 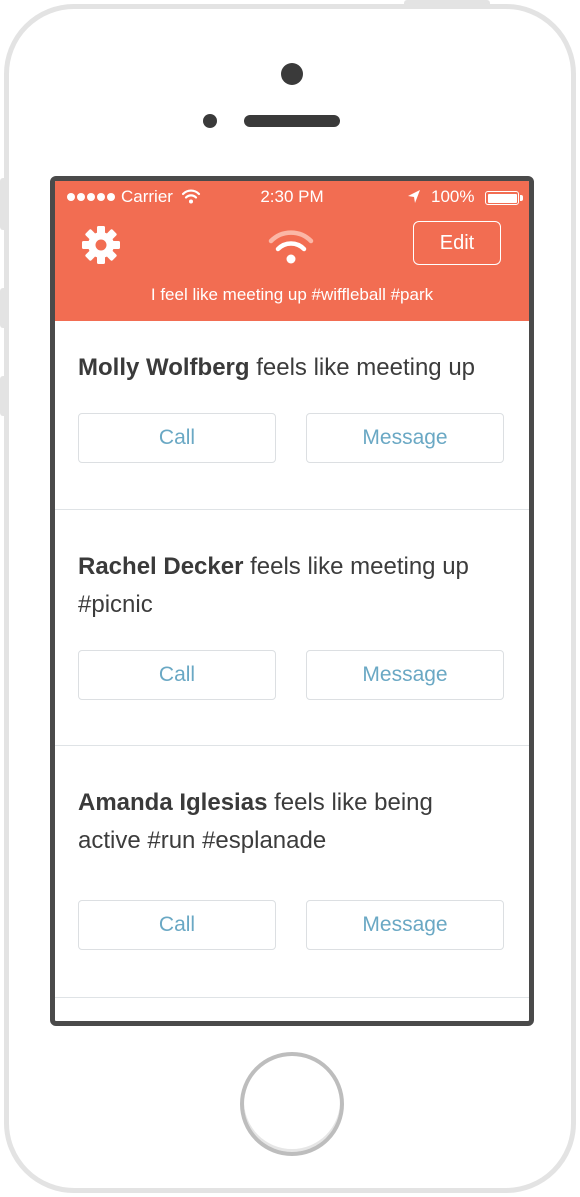 What do you see at coordinates (453, 196) in the screenshot?
I see `battery-percent: 100%` at bounding box center [453, 196].